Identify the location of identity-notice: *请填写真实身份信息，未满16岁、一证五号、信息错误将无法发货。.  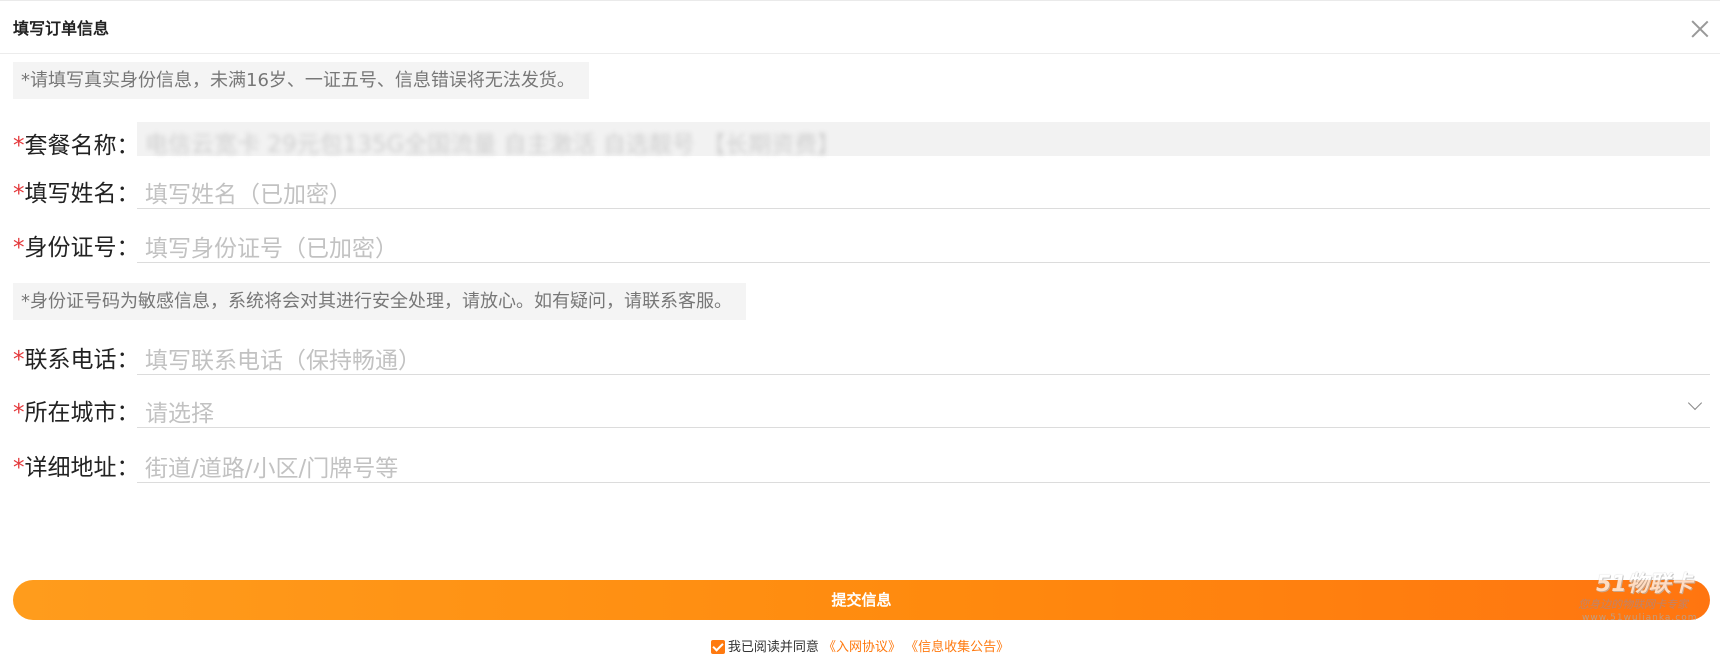
(301, 80).